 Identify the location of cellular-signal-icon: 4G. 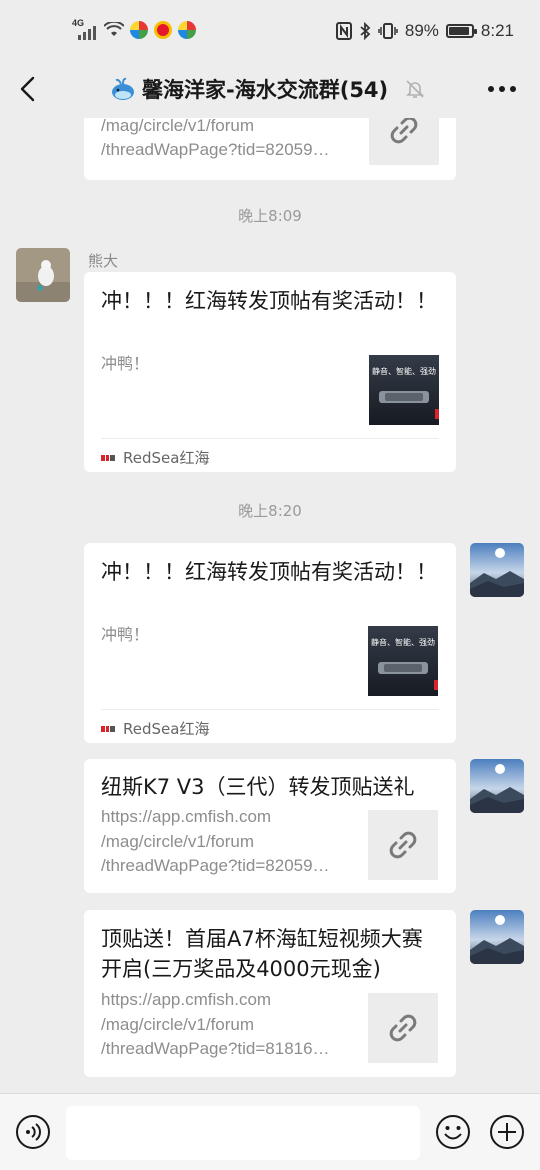
(85, 29).